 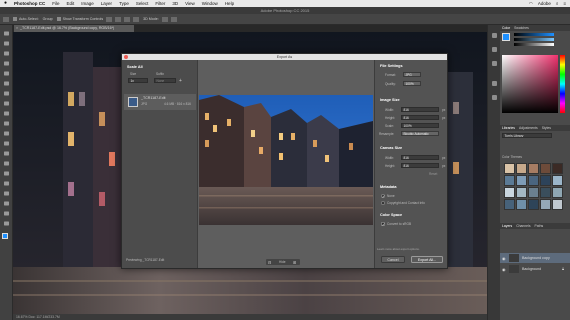 I want to click on menu-3d: 3D, so click(x=175, y=3).